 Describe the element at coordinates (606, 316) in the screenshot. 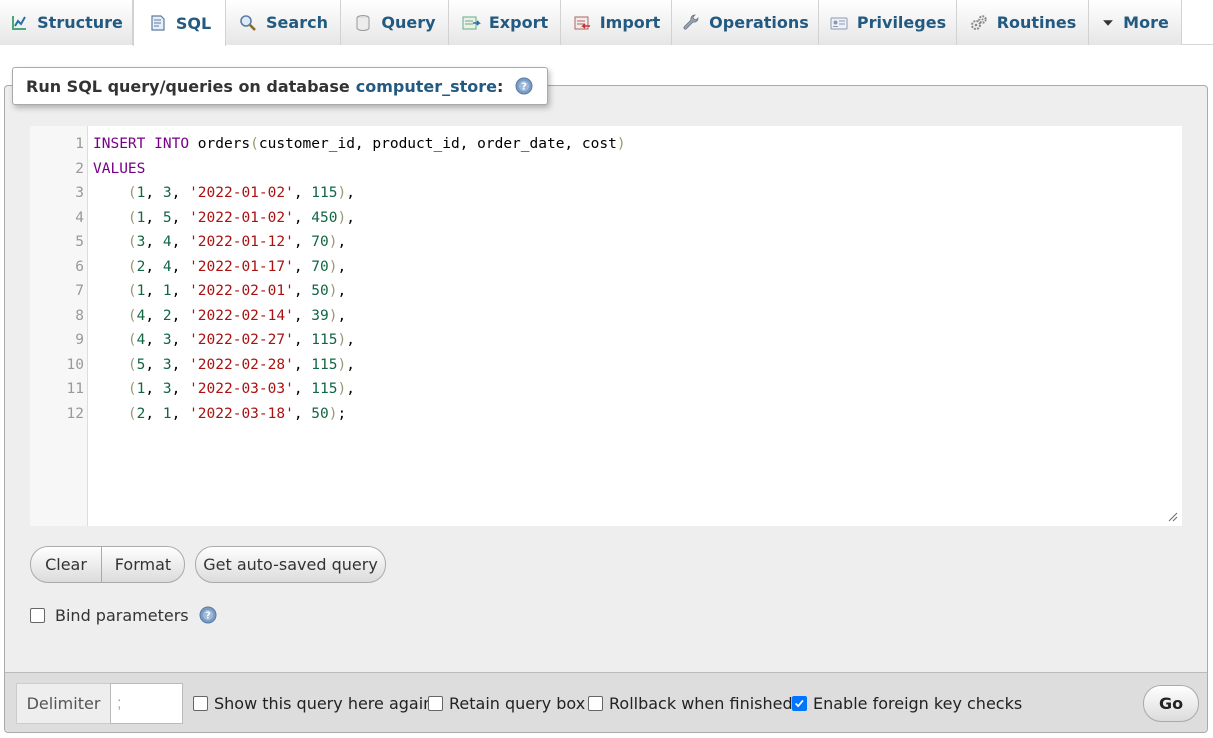

I see `code-line: 8 (4, 2, '2022-02-14', 39),` at that location.